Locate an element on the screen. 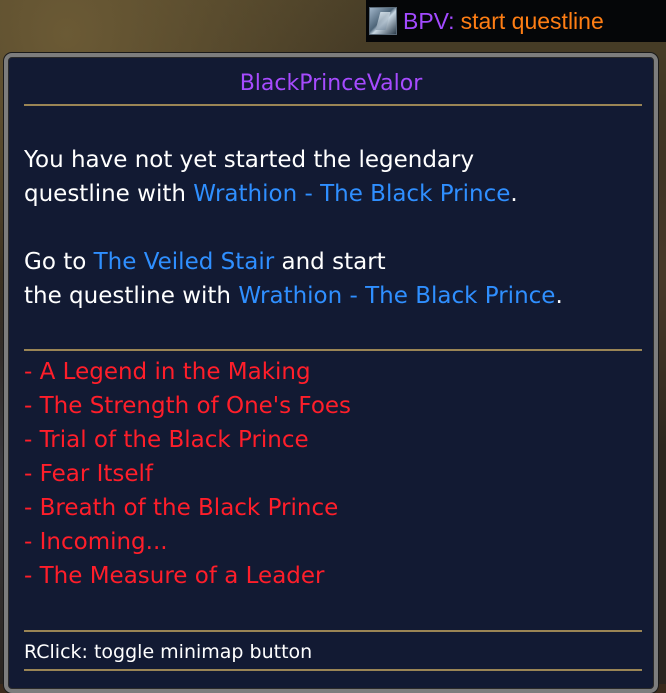 The height and width of the screenshot is (693, 666). broker-value: start questline is located at coordinates (532, 20).